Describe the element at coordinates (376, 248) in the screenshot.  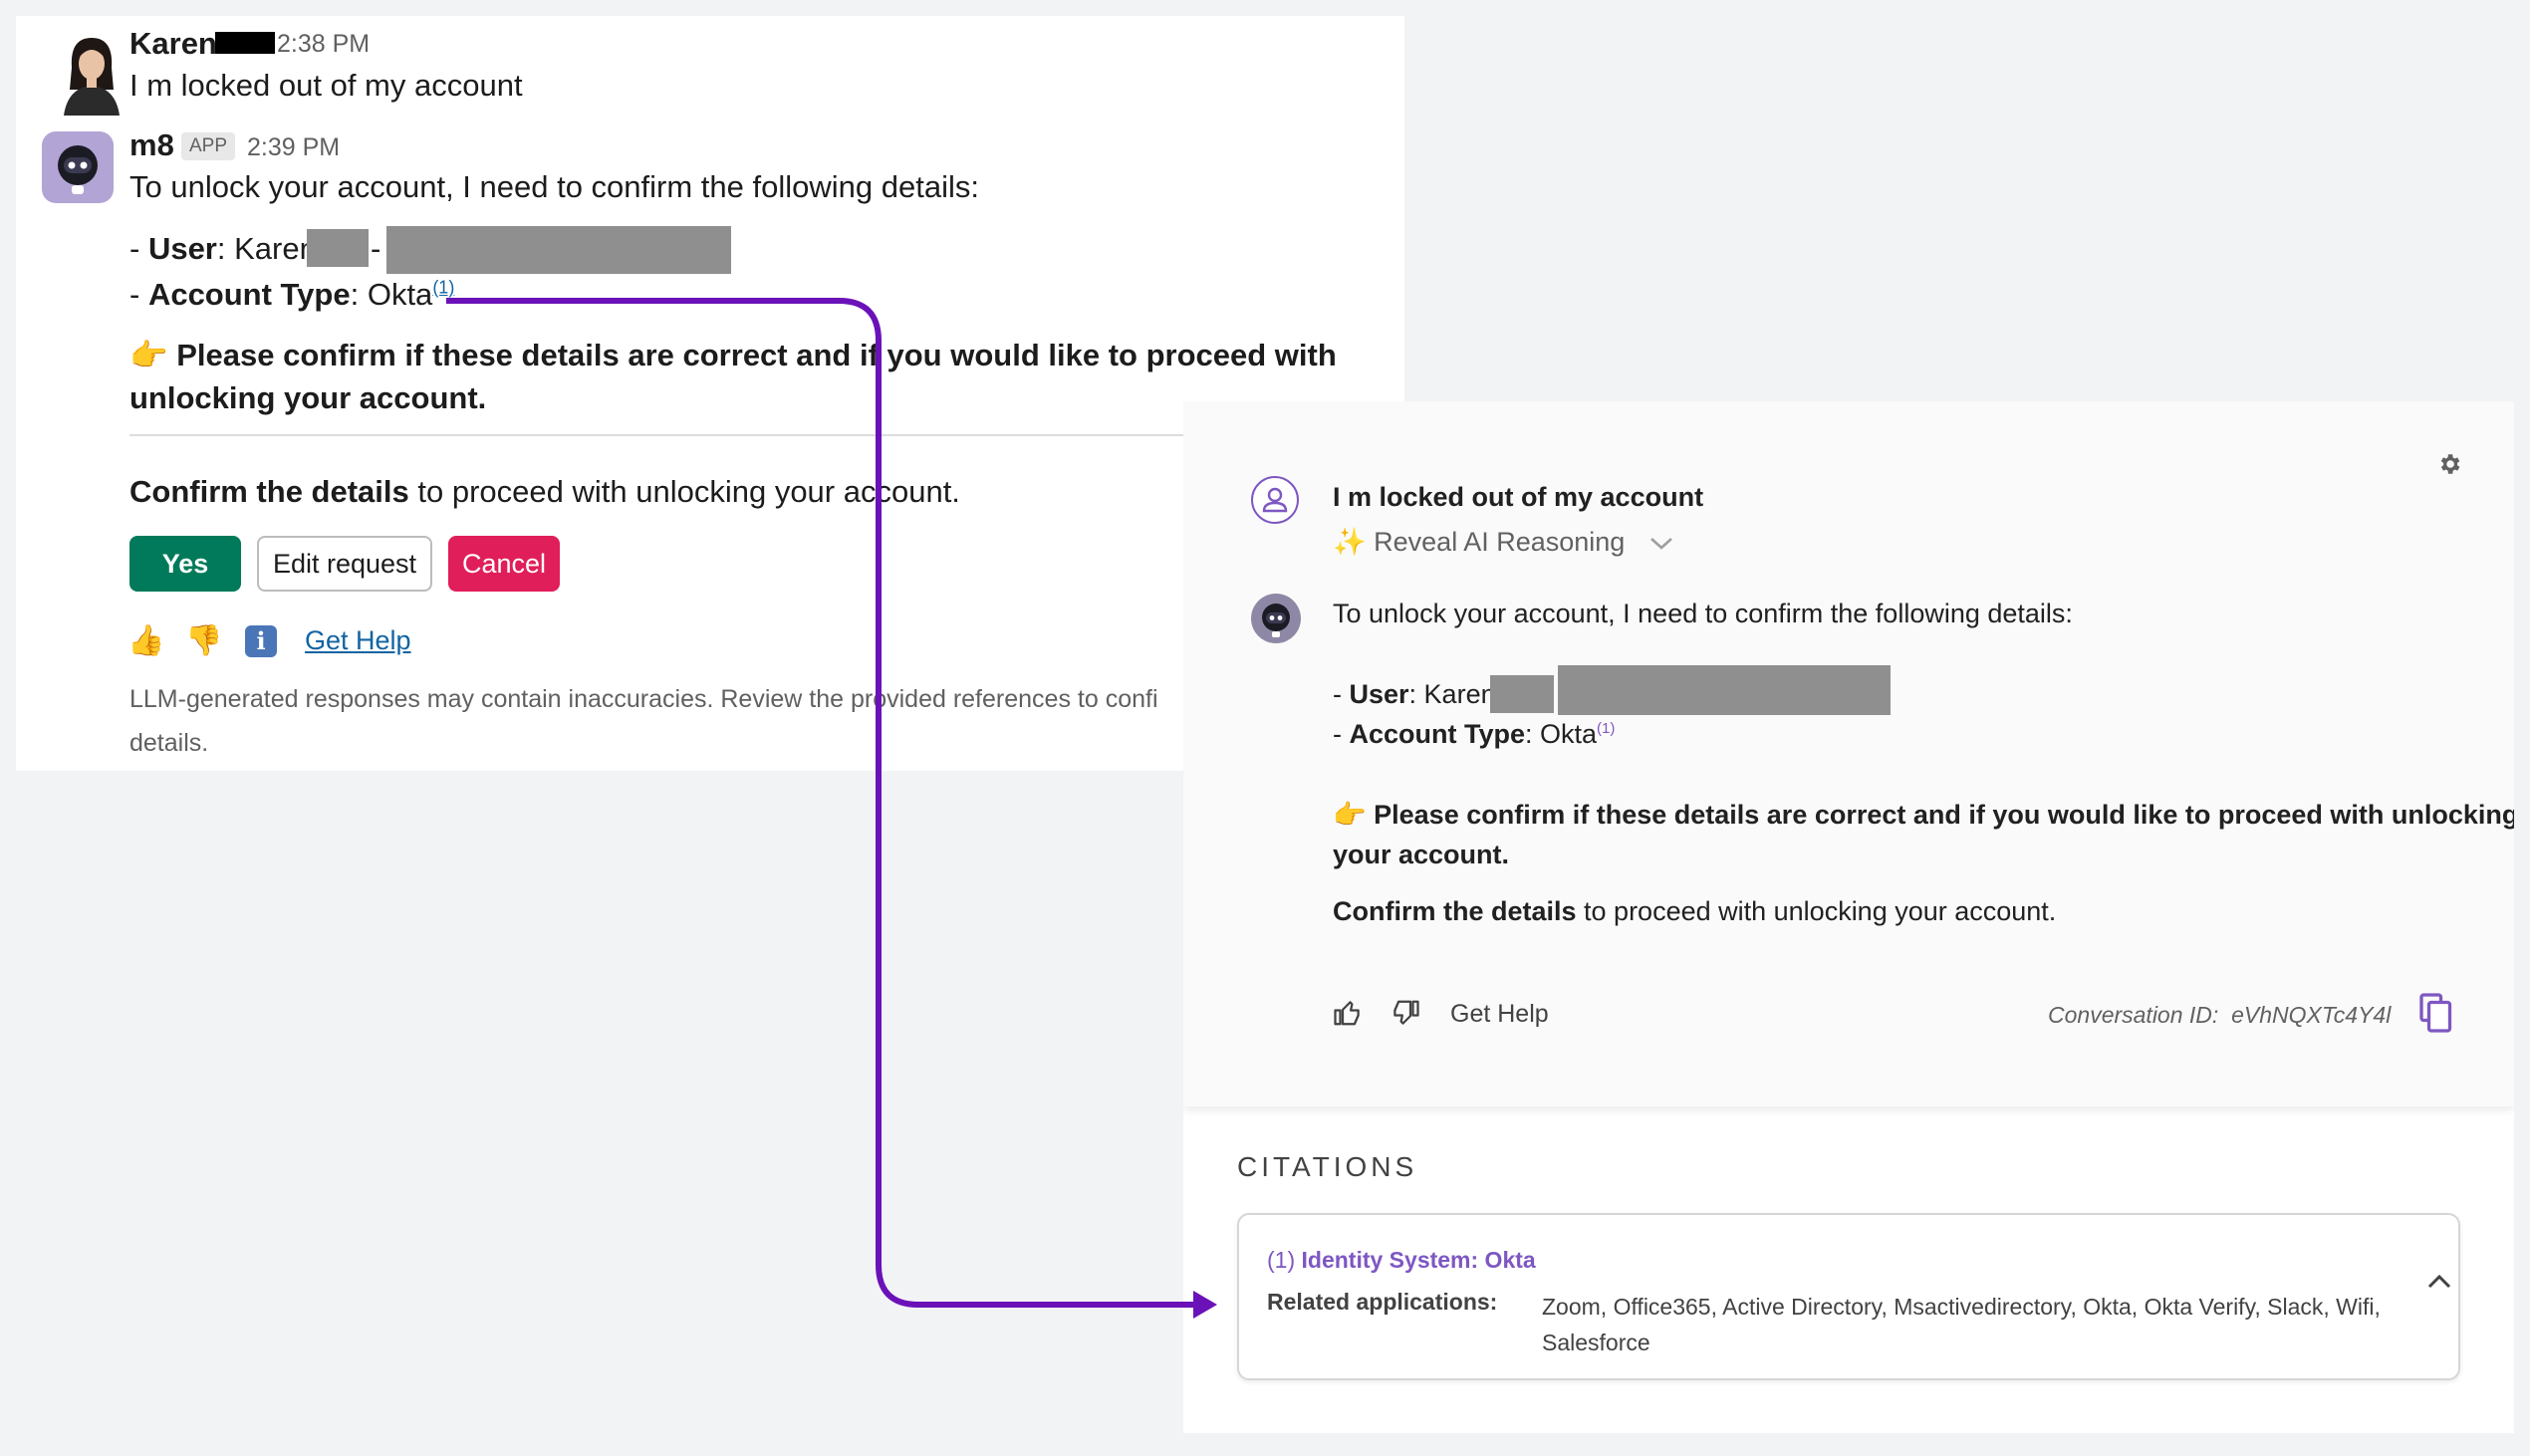
I see `dash: -` at that location.